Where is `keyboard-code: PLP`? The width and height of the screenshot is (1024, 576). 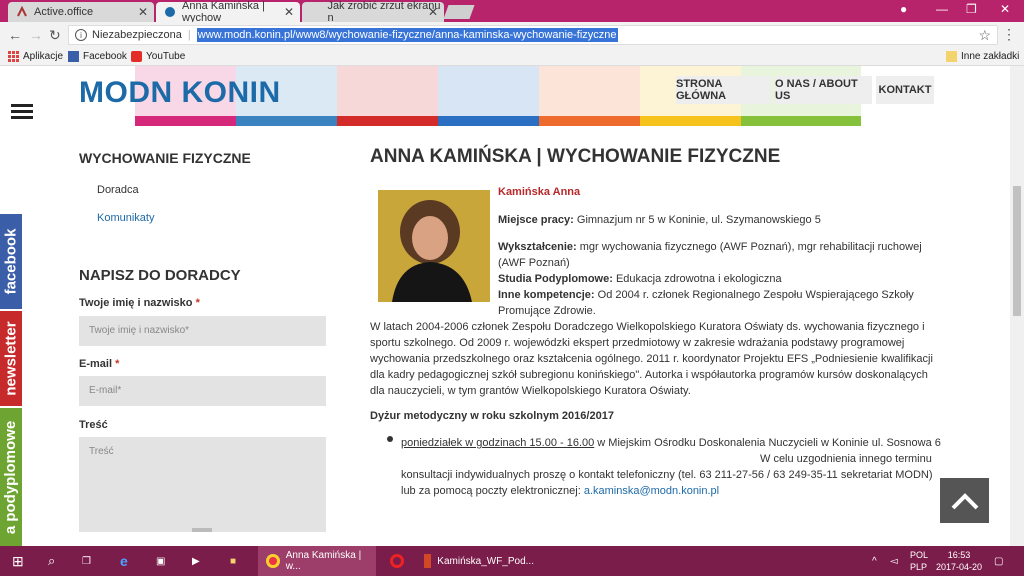 keyboard-code: PLP is located at coordinates (919, 567).